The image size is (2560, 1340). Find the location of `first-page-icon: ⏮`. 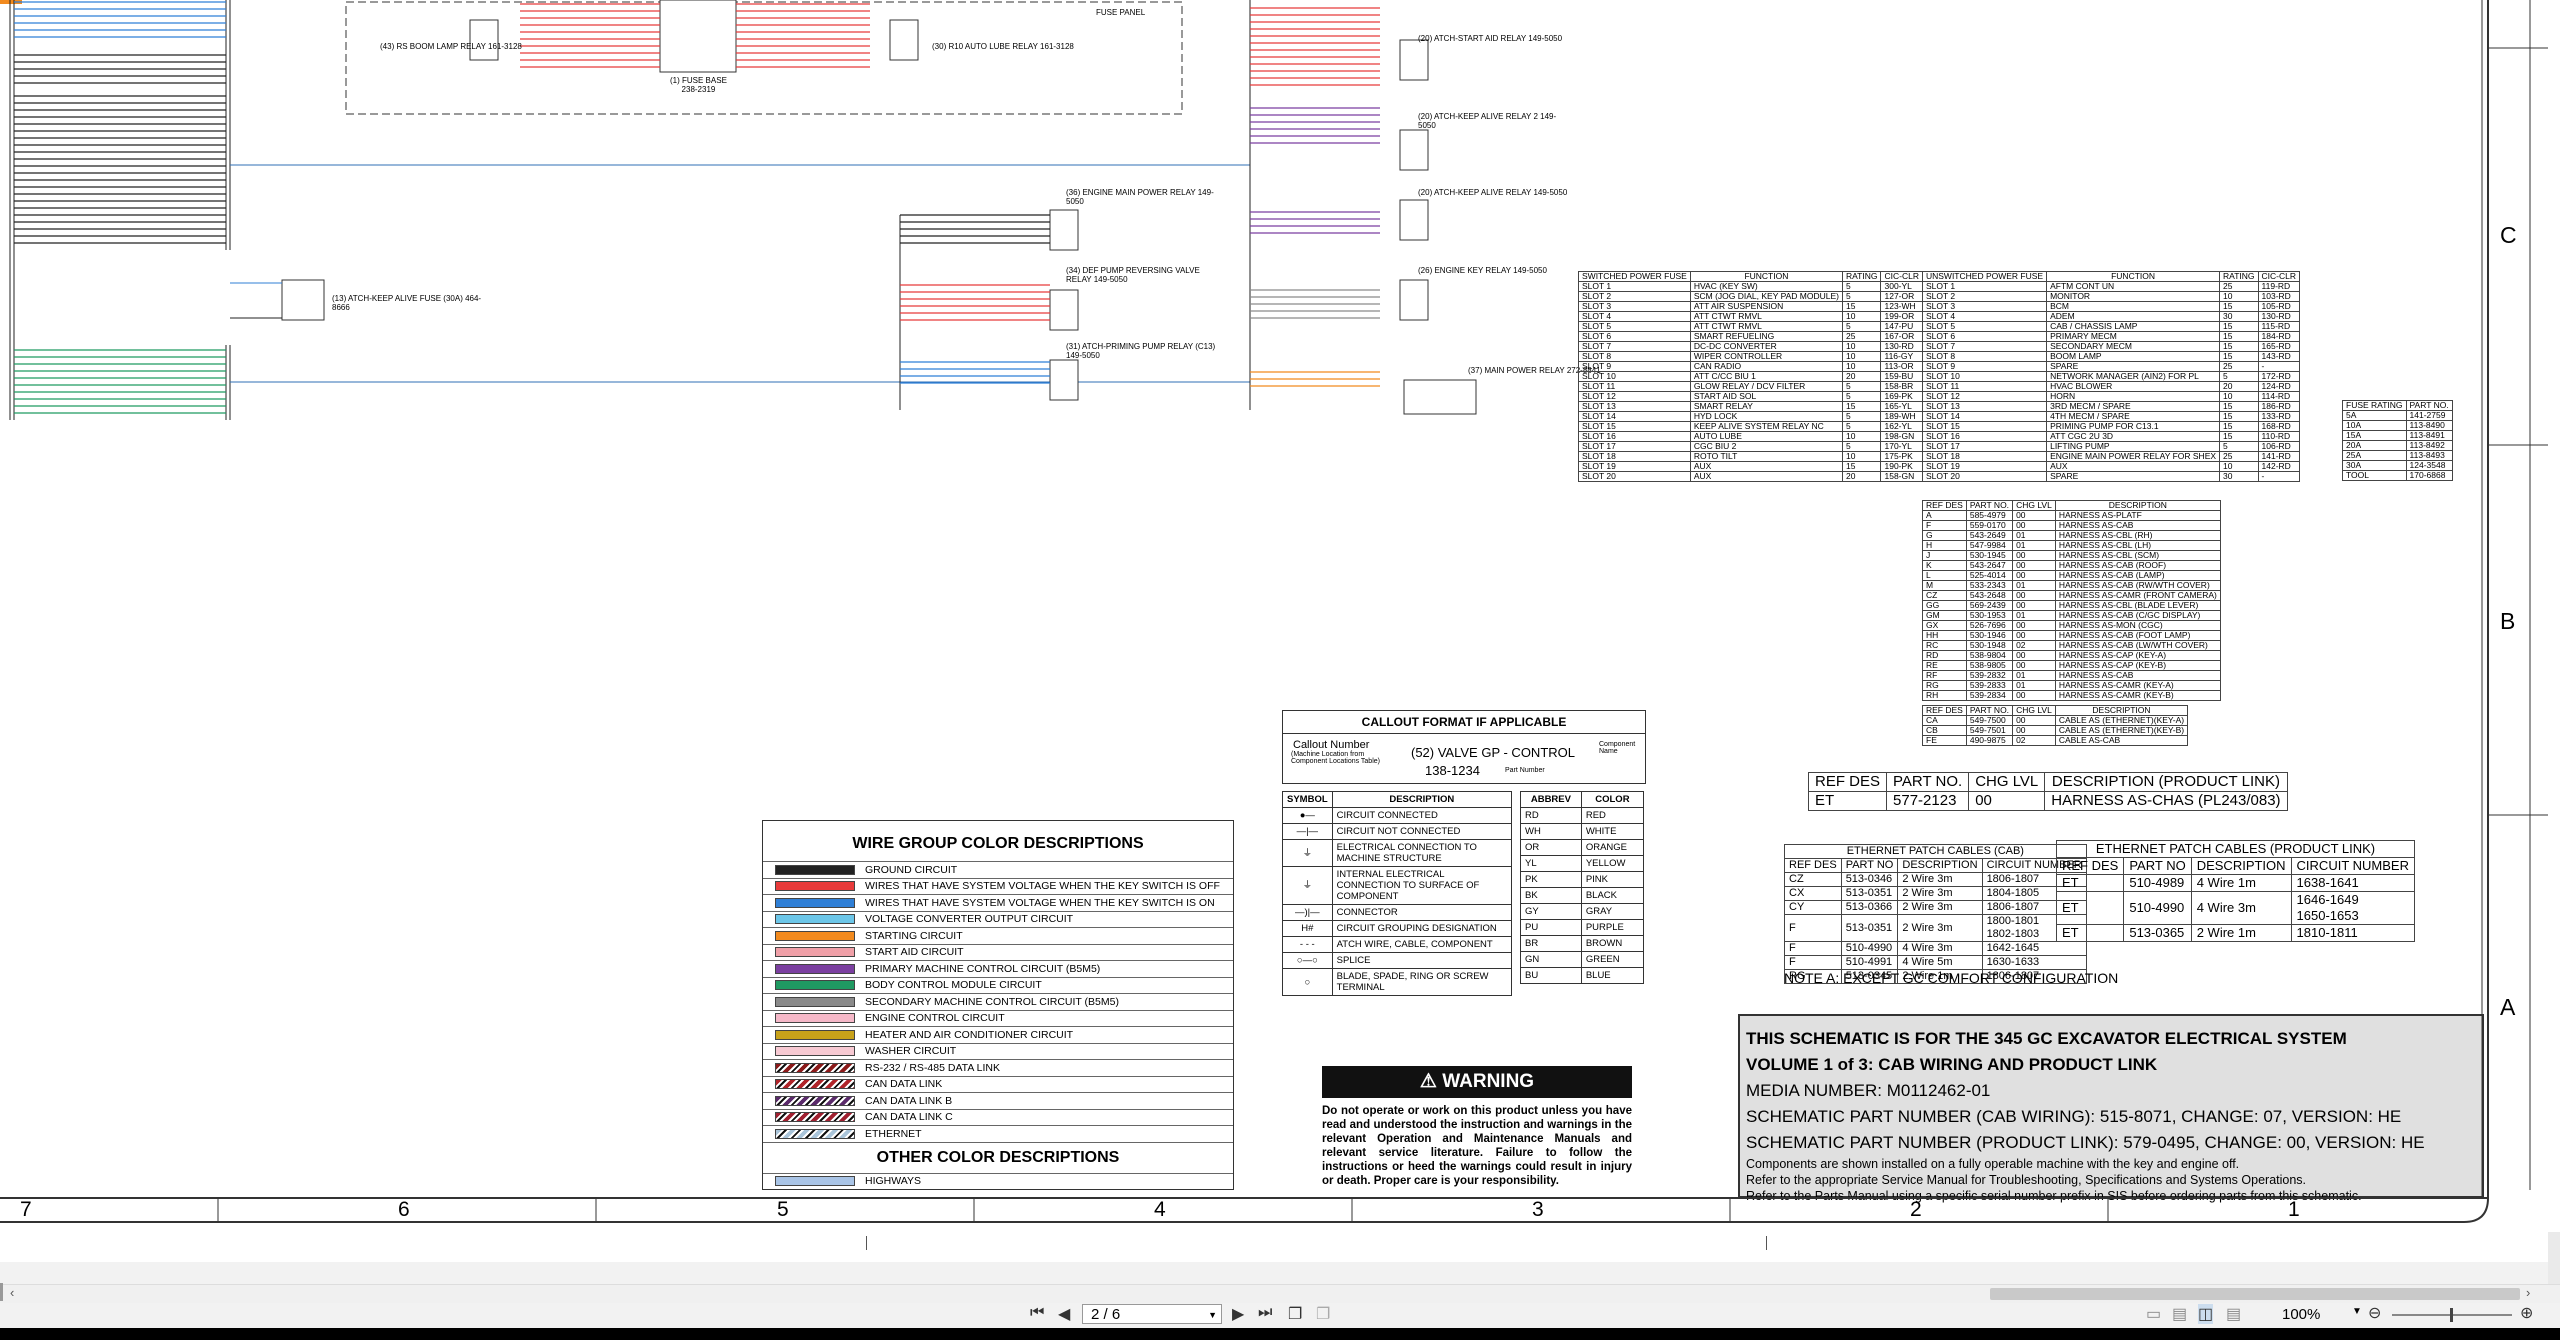

first-page-icon: ⏮ is located at coordinates (1037, 1313).